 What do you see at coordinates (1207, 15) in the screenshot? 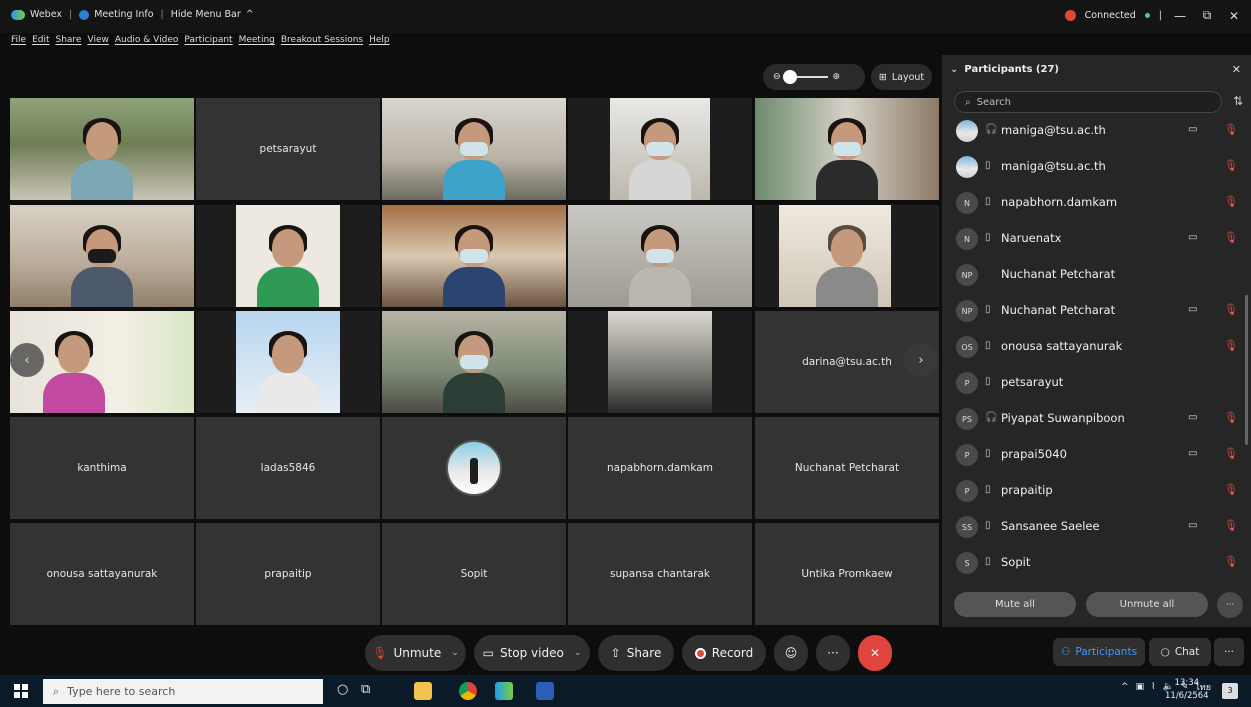
I see `restore-button: ⧉` at bounding box center [1207, 15].